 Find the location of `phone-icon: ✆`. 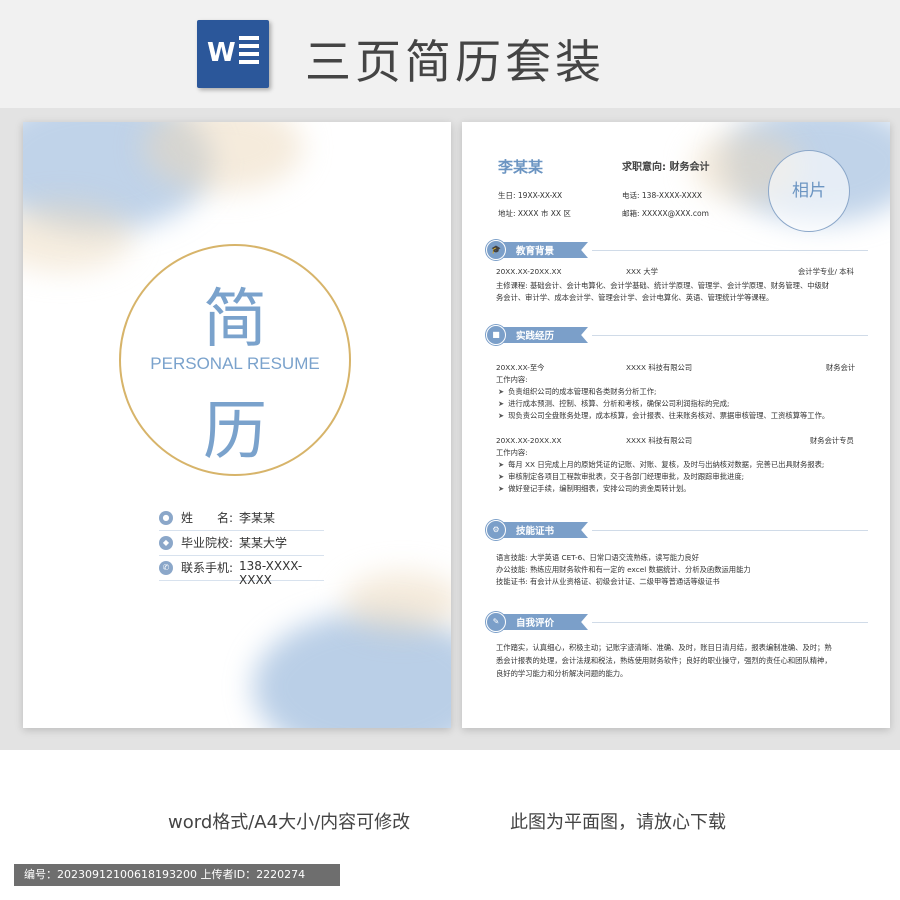

phone-icon: ✆ is located at coordinates (166, 568).